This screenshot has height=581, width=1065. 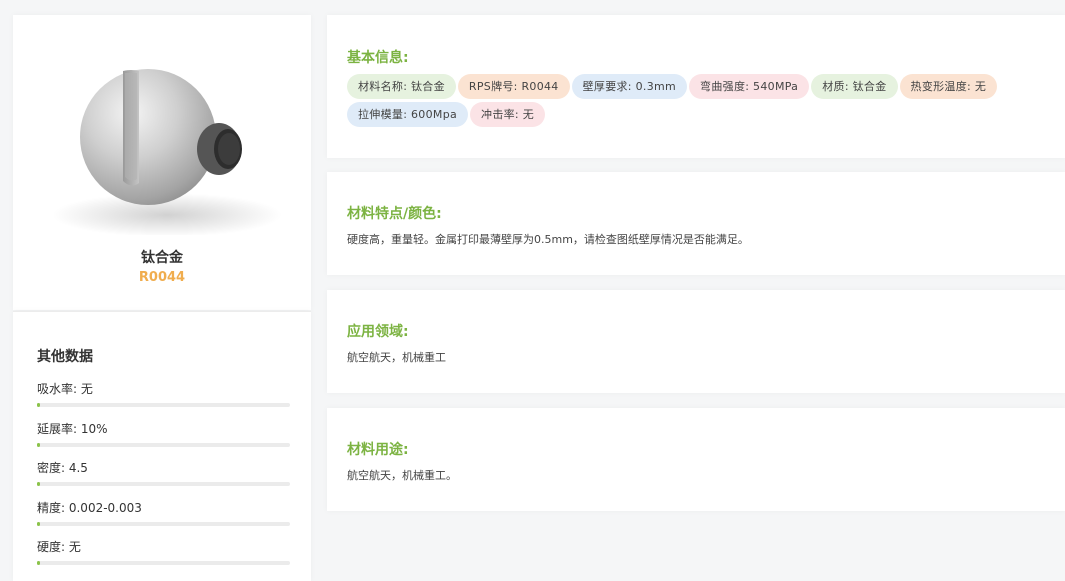 I want to click on usage-text: 航空航天，机械重工。, so click(x=402, y=475).